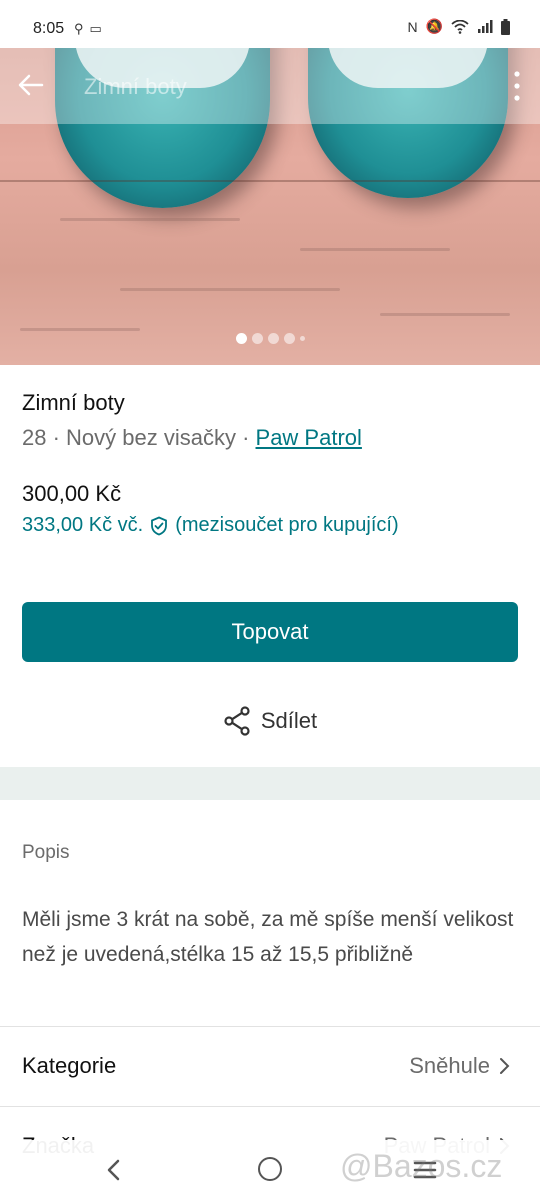 The height and width of the screenshot is (1200, 540). I want to click on share-button: Sdílet, so click(270, 721).